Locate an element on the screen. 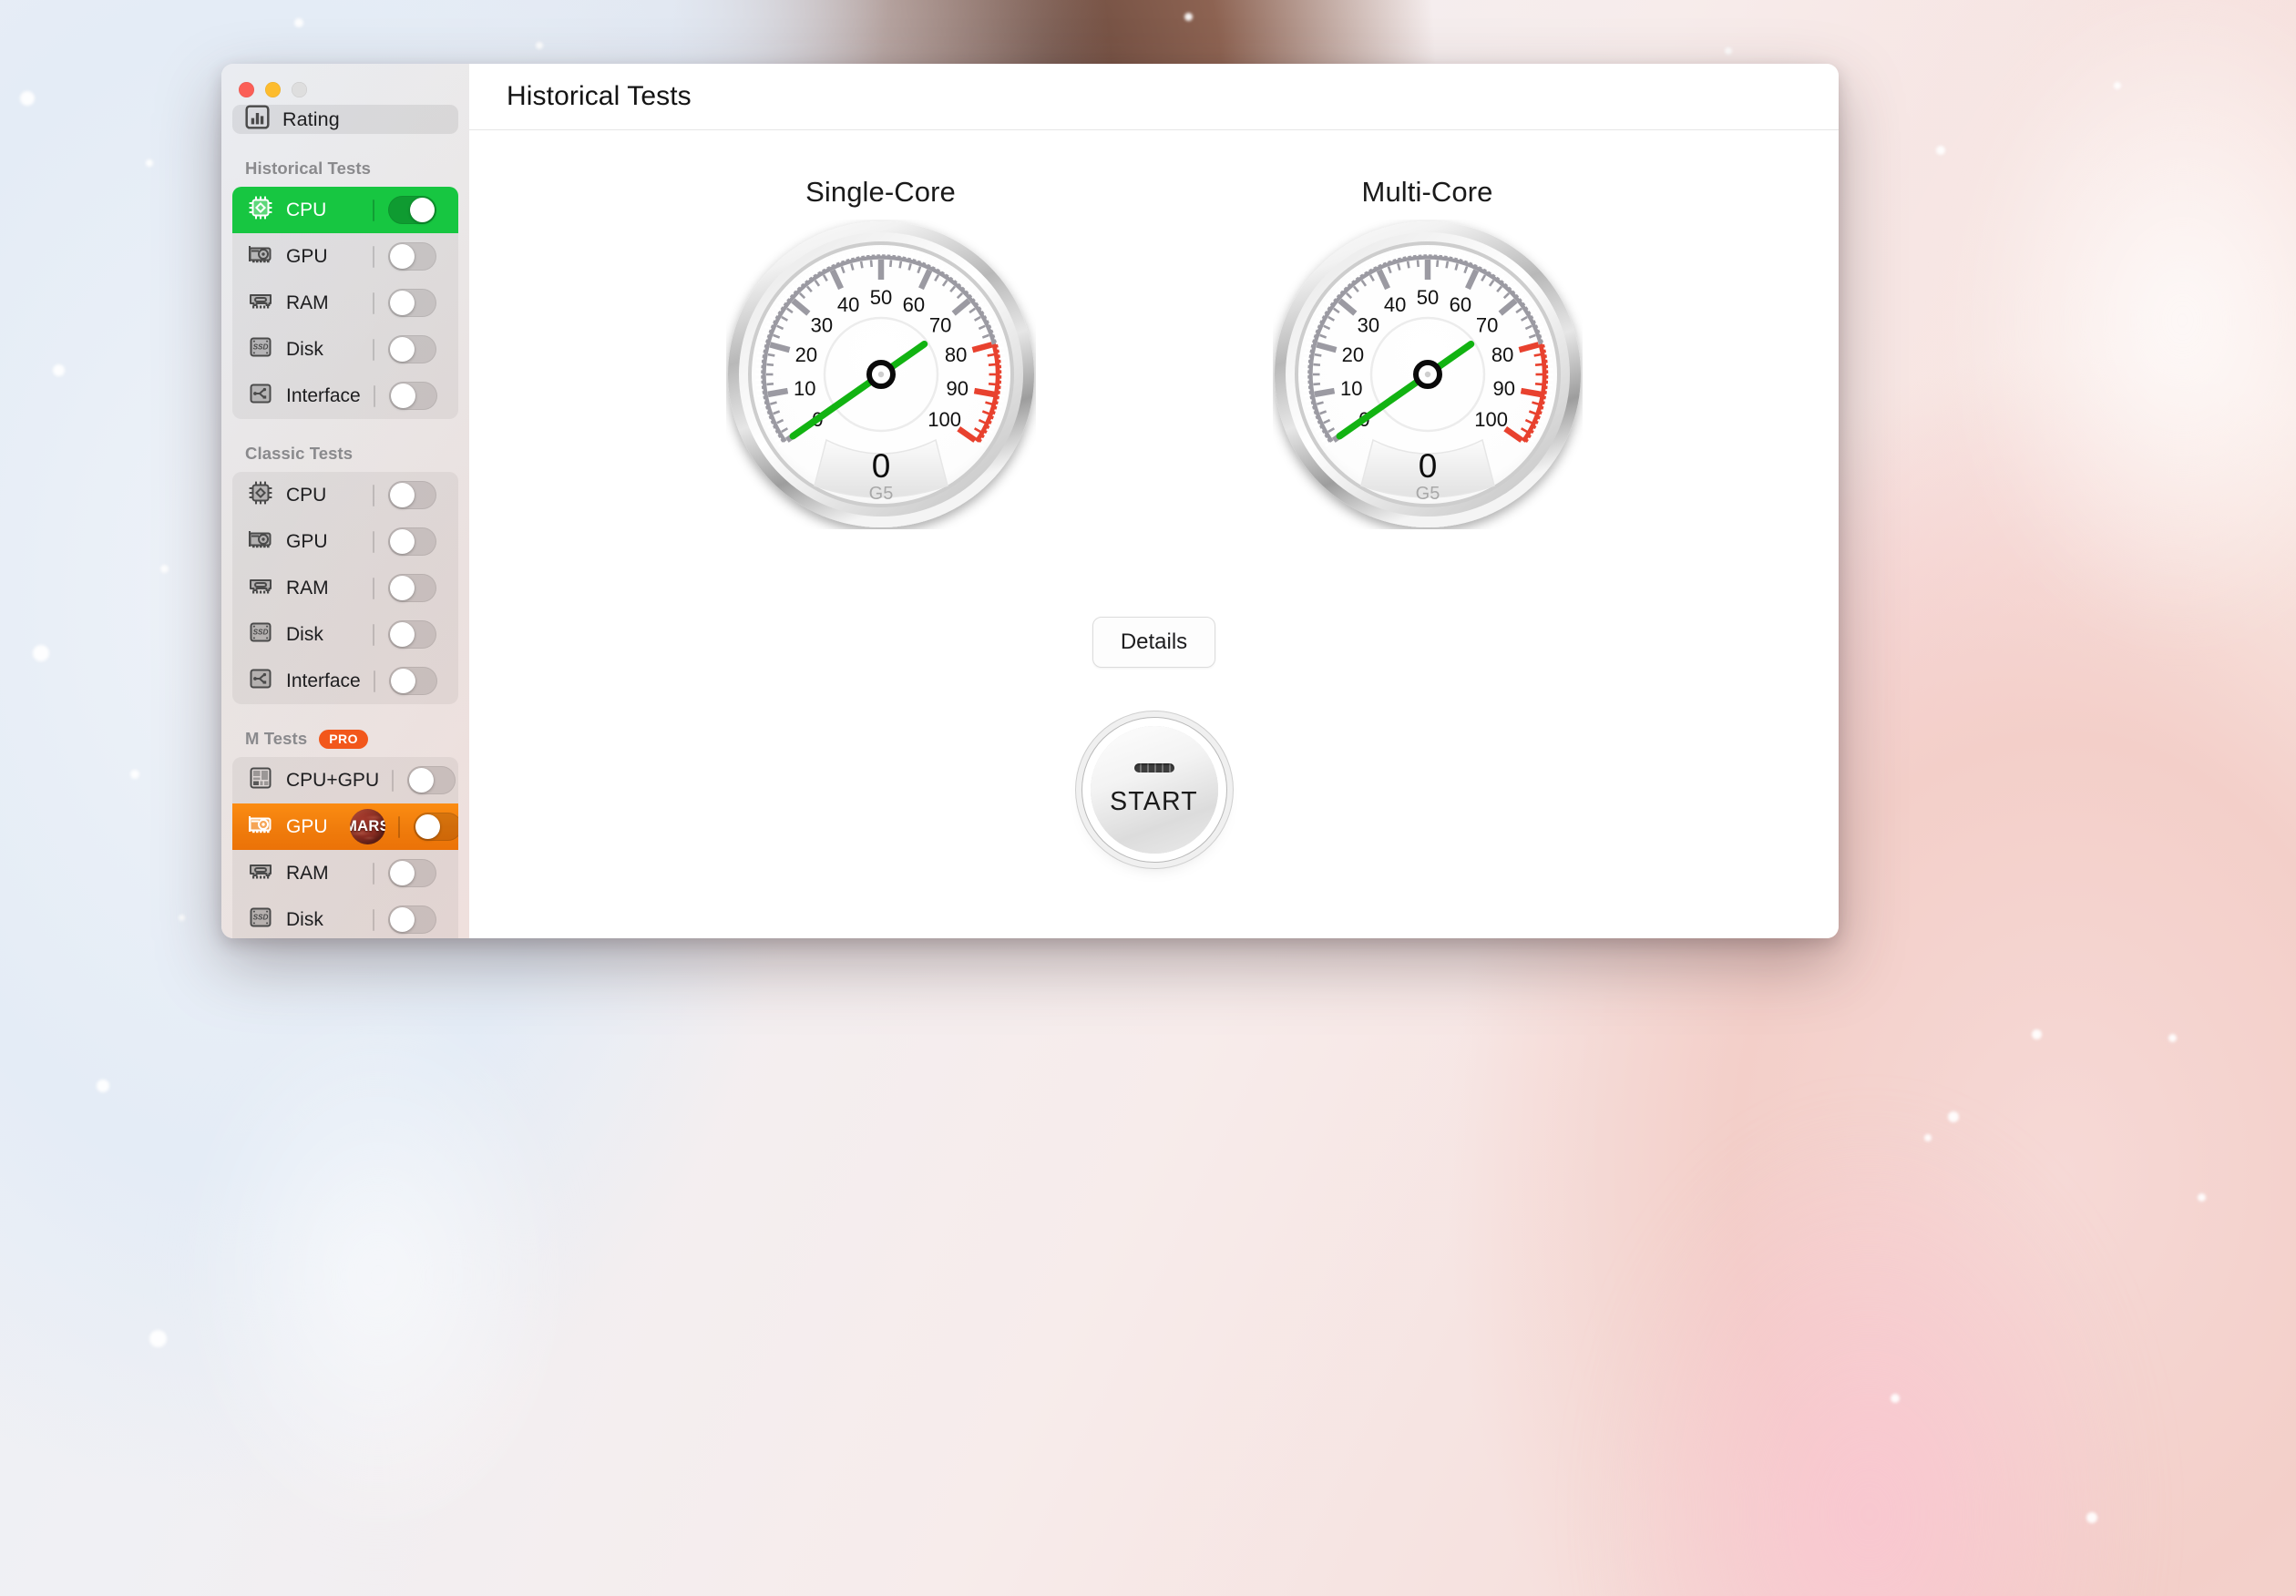 The width and height of the screenshot is (2296, 1596). minimize-button is located at coordinates (273, 89).